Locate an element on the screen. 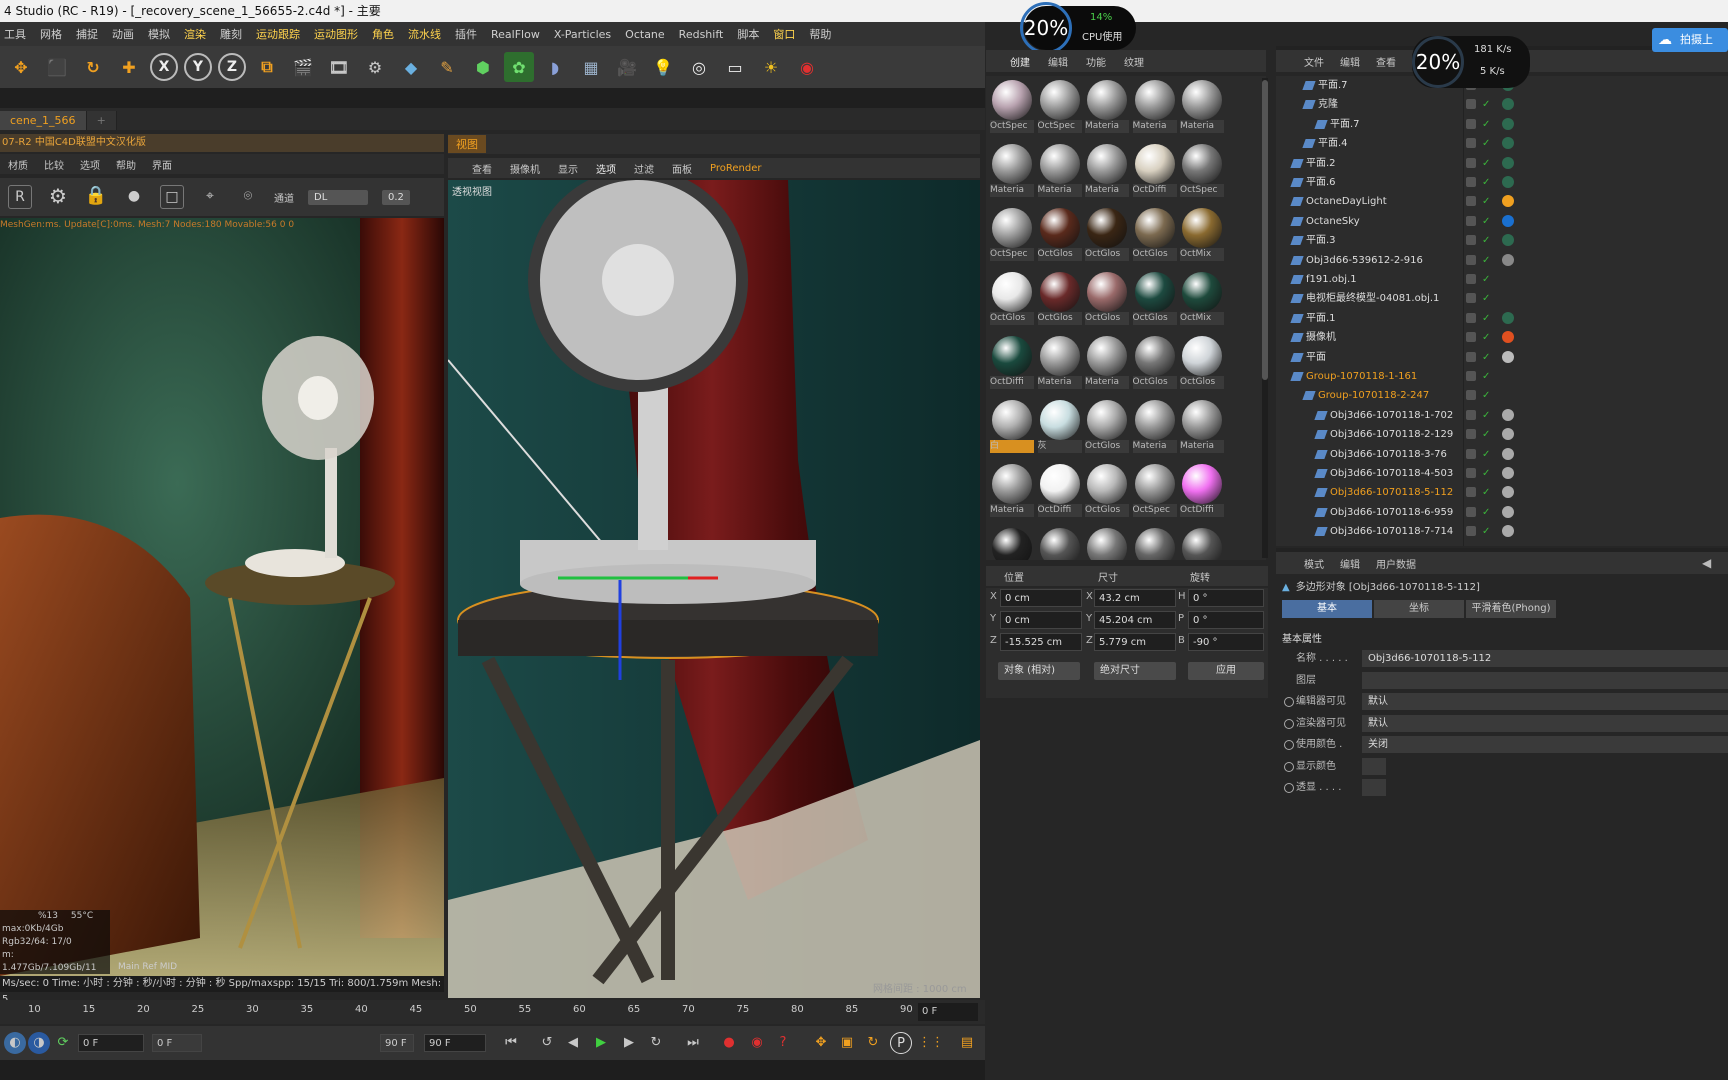 This screenshot has width=1728, height=1080. new-document-tab-button: + is located at coordinates (101, 120).